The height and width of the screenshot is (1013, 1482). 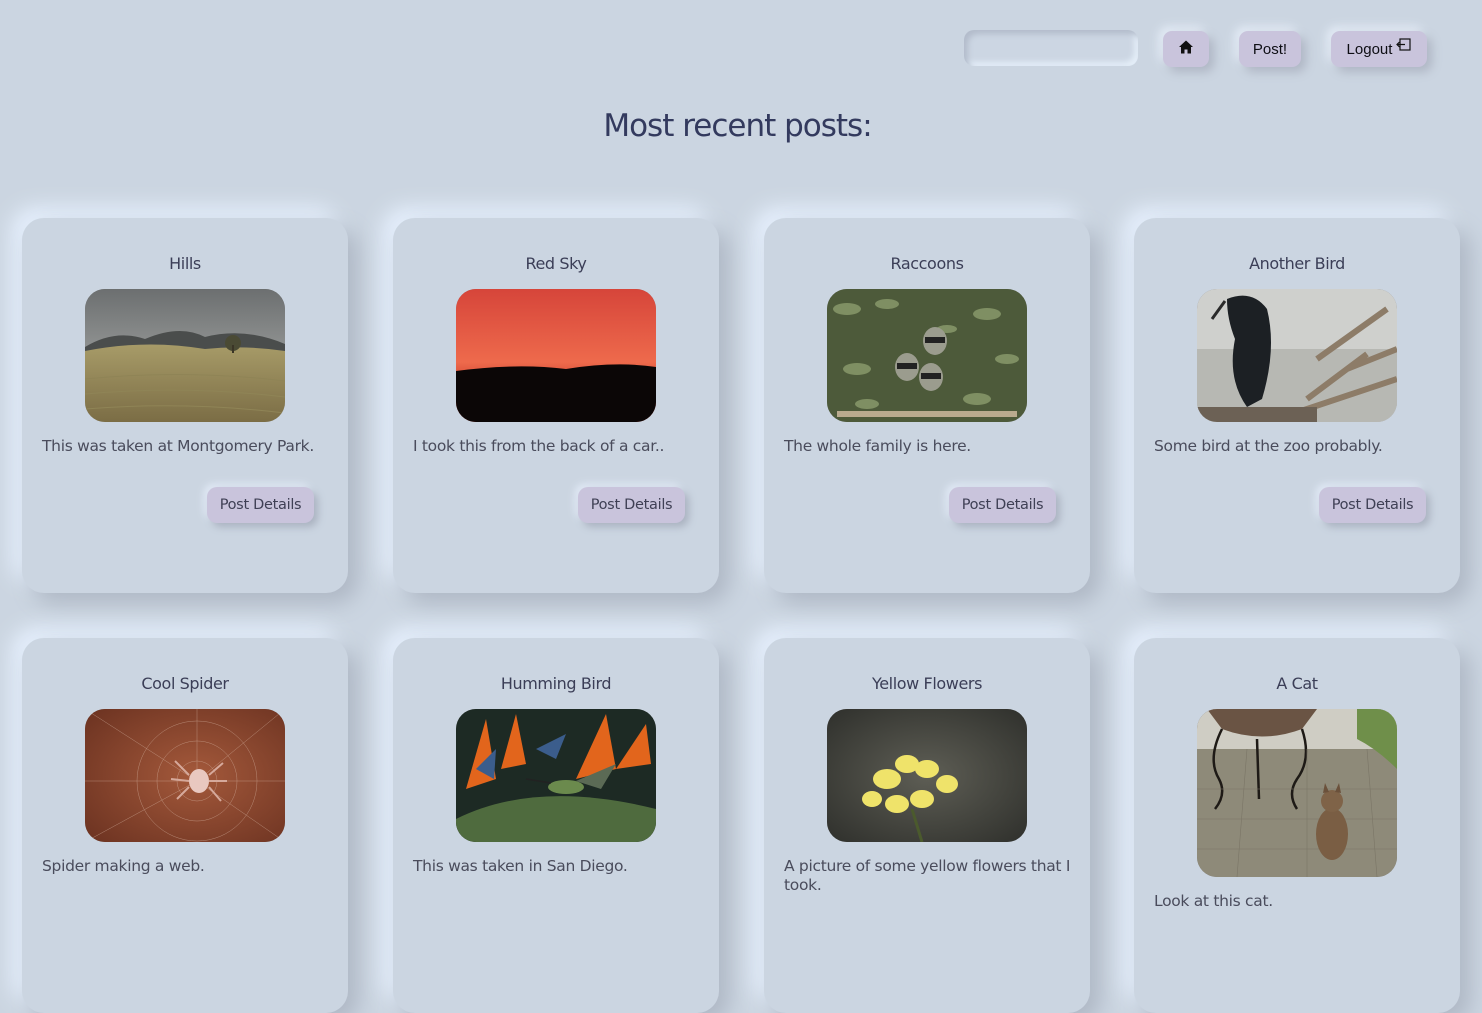 What do you see at coordinates (927, 683) in the screenshot?
I see `post-title: Yellow Flowers` at bounding box center [927, 683].